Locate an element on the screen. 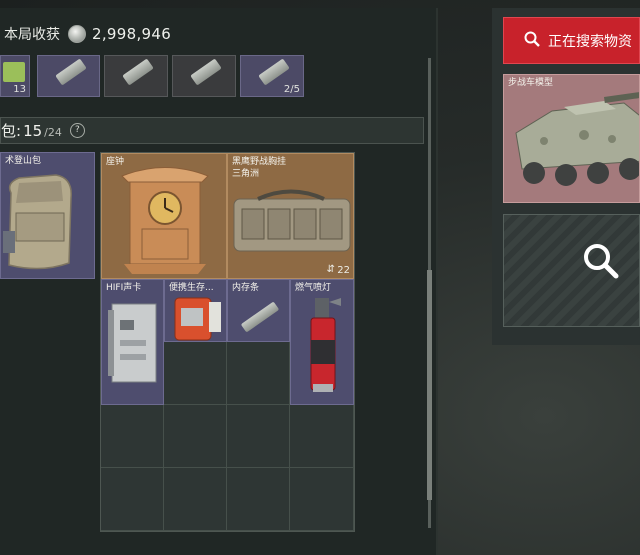 The width and height of the screenshot is (640, 555). capacity-label: 包: is located at coordinates (11, 131).